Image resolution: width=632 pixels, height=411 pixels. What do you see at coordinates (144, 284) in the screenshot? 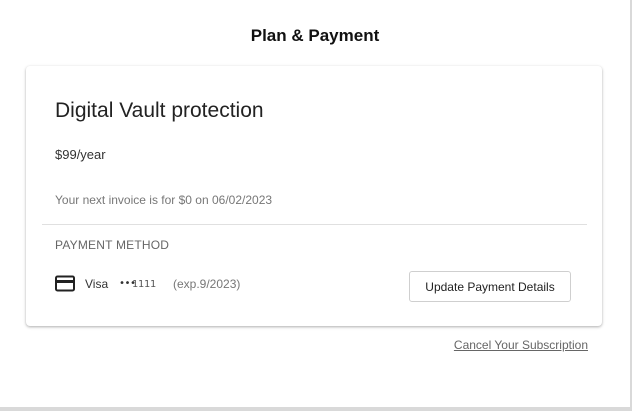
I see `card-last-four: 1111` at bounding box center [144, 284].